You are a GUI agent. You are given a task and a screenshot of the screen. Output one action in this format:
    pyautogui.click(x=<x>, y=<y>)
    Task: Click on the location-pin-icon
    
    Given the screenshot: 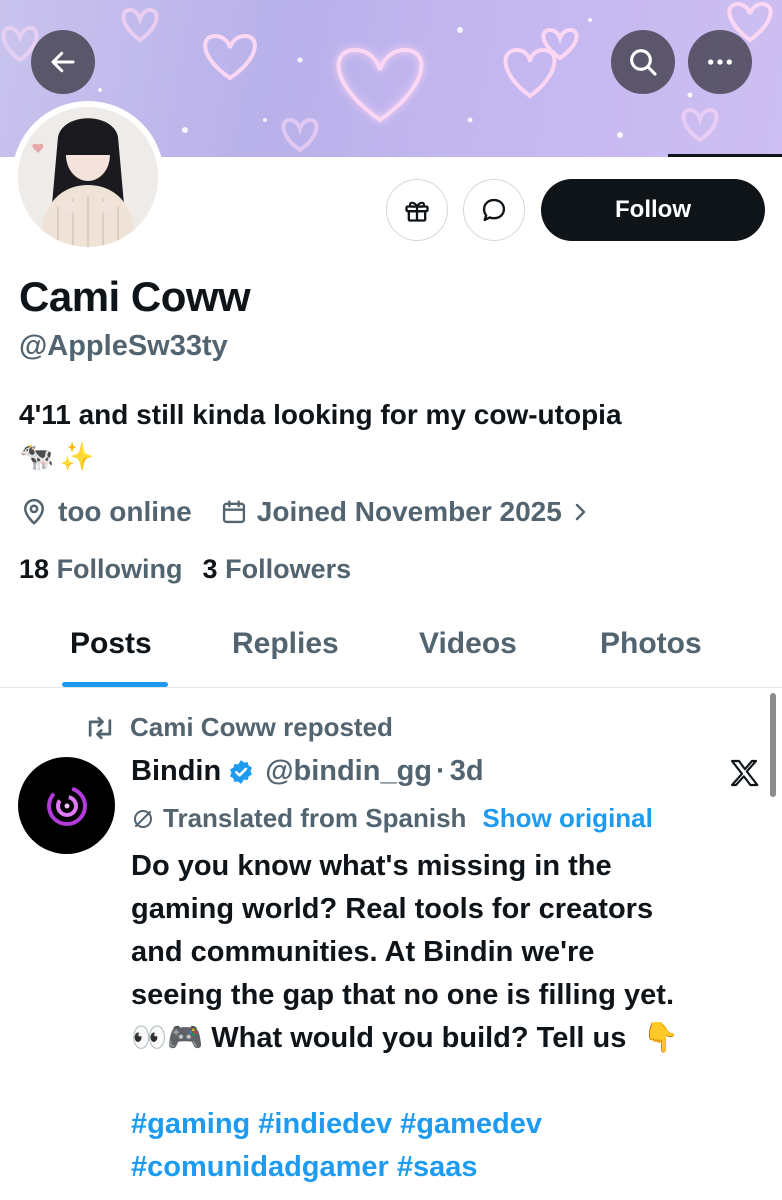 What is the action you would take?
    pyautogui.click(x=34, y=511)
    